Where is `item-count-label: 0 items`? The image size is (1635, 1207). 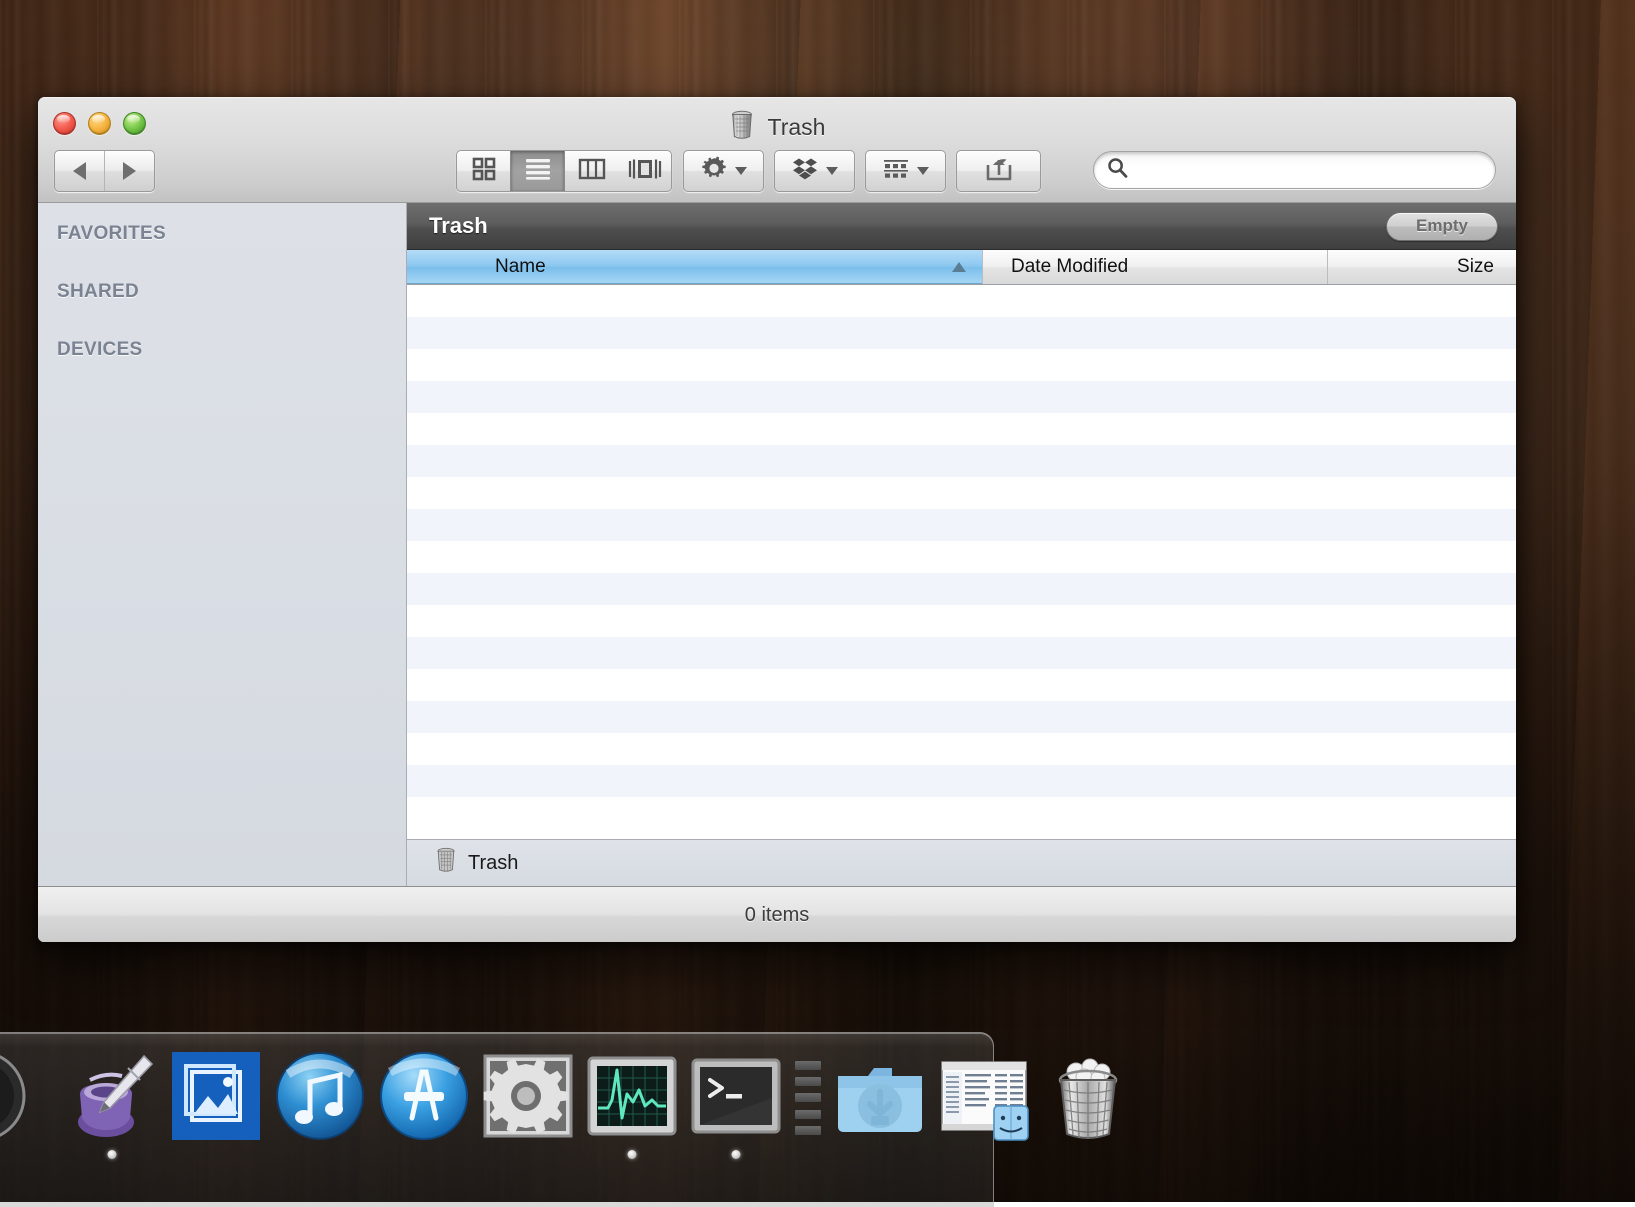
item-count-label: 0 items is located at coordinates (777, 915).